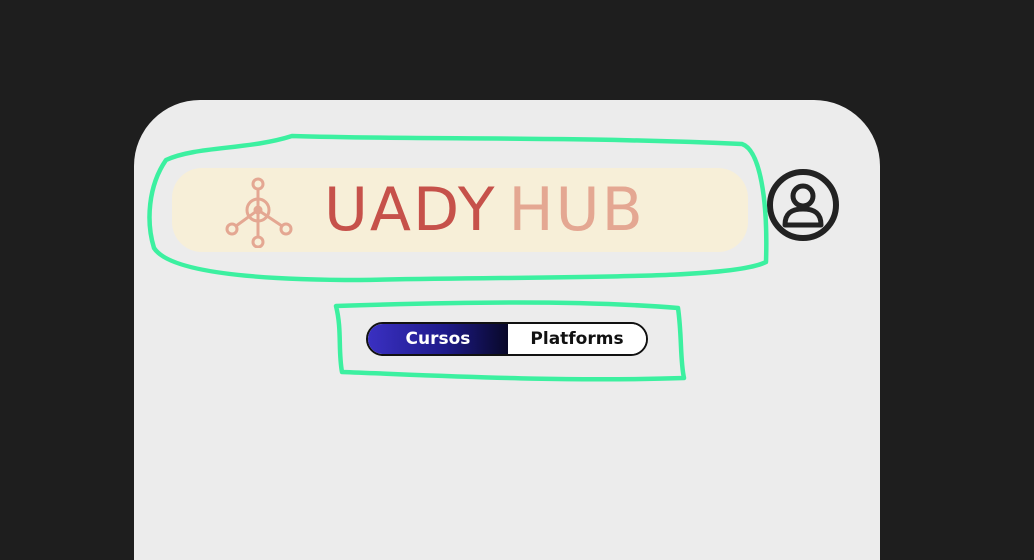 The width and height of the screenshot is (1034, 560). I want to click on user-circle-icon, so click(803, 205).